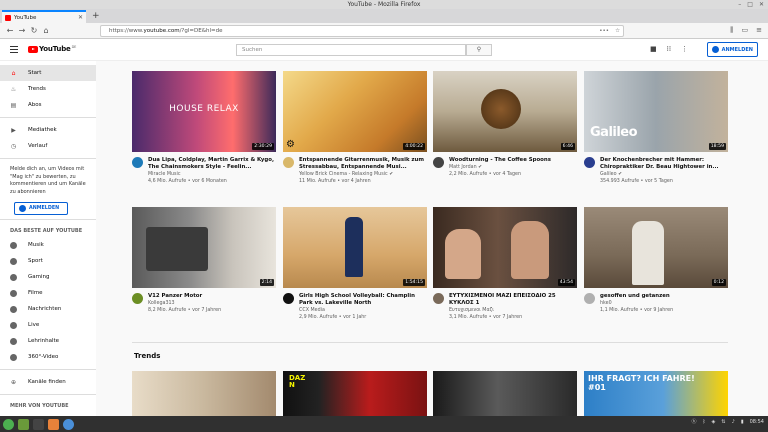 Image resolution: width=768 pixels, height=432 pixels. Describe the element at coordinates (35, 261) in the screenshot. I see `sidebar-item-label: Sport` at that location.